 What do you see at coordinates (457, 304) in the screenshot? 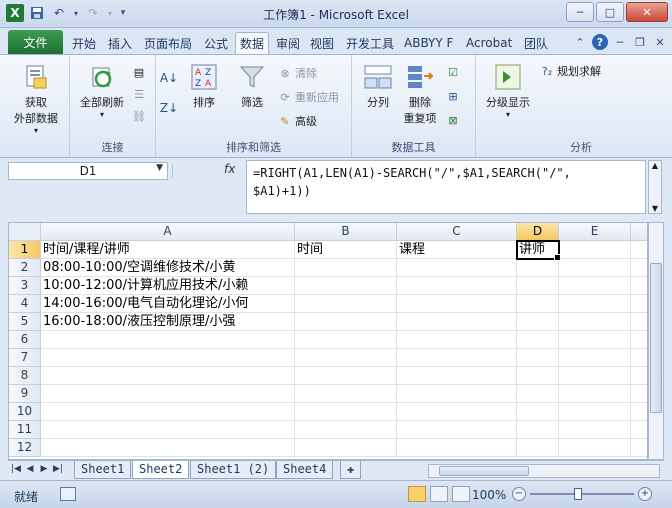
I see `cell-c4` at bounding box center [457, 304].